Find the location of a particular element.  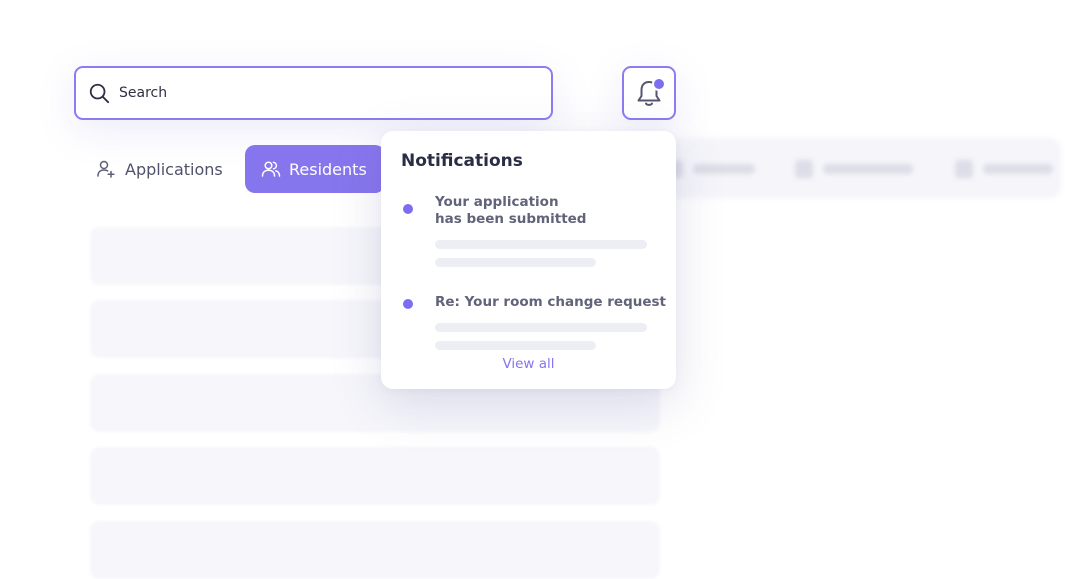

tab-residents: Residents is located at coordinates (315, 169).